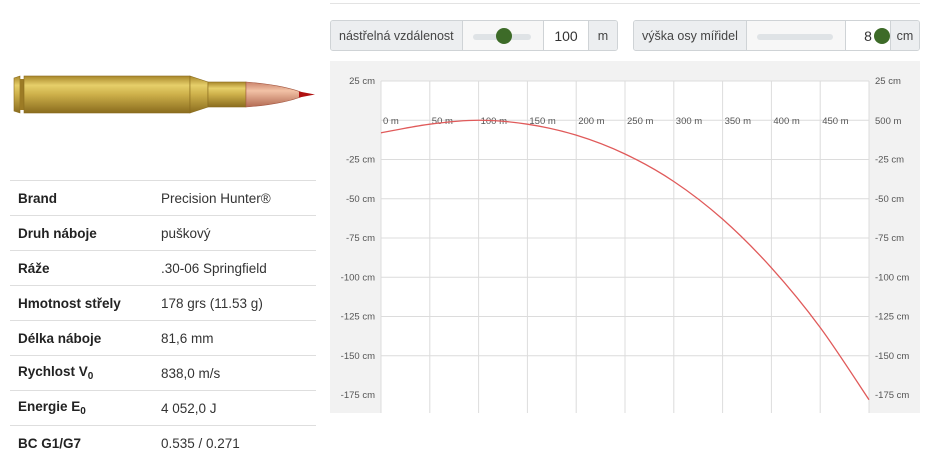  I want to click on spec-label: Rychlost V0, so click(81, 373).